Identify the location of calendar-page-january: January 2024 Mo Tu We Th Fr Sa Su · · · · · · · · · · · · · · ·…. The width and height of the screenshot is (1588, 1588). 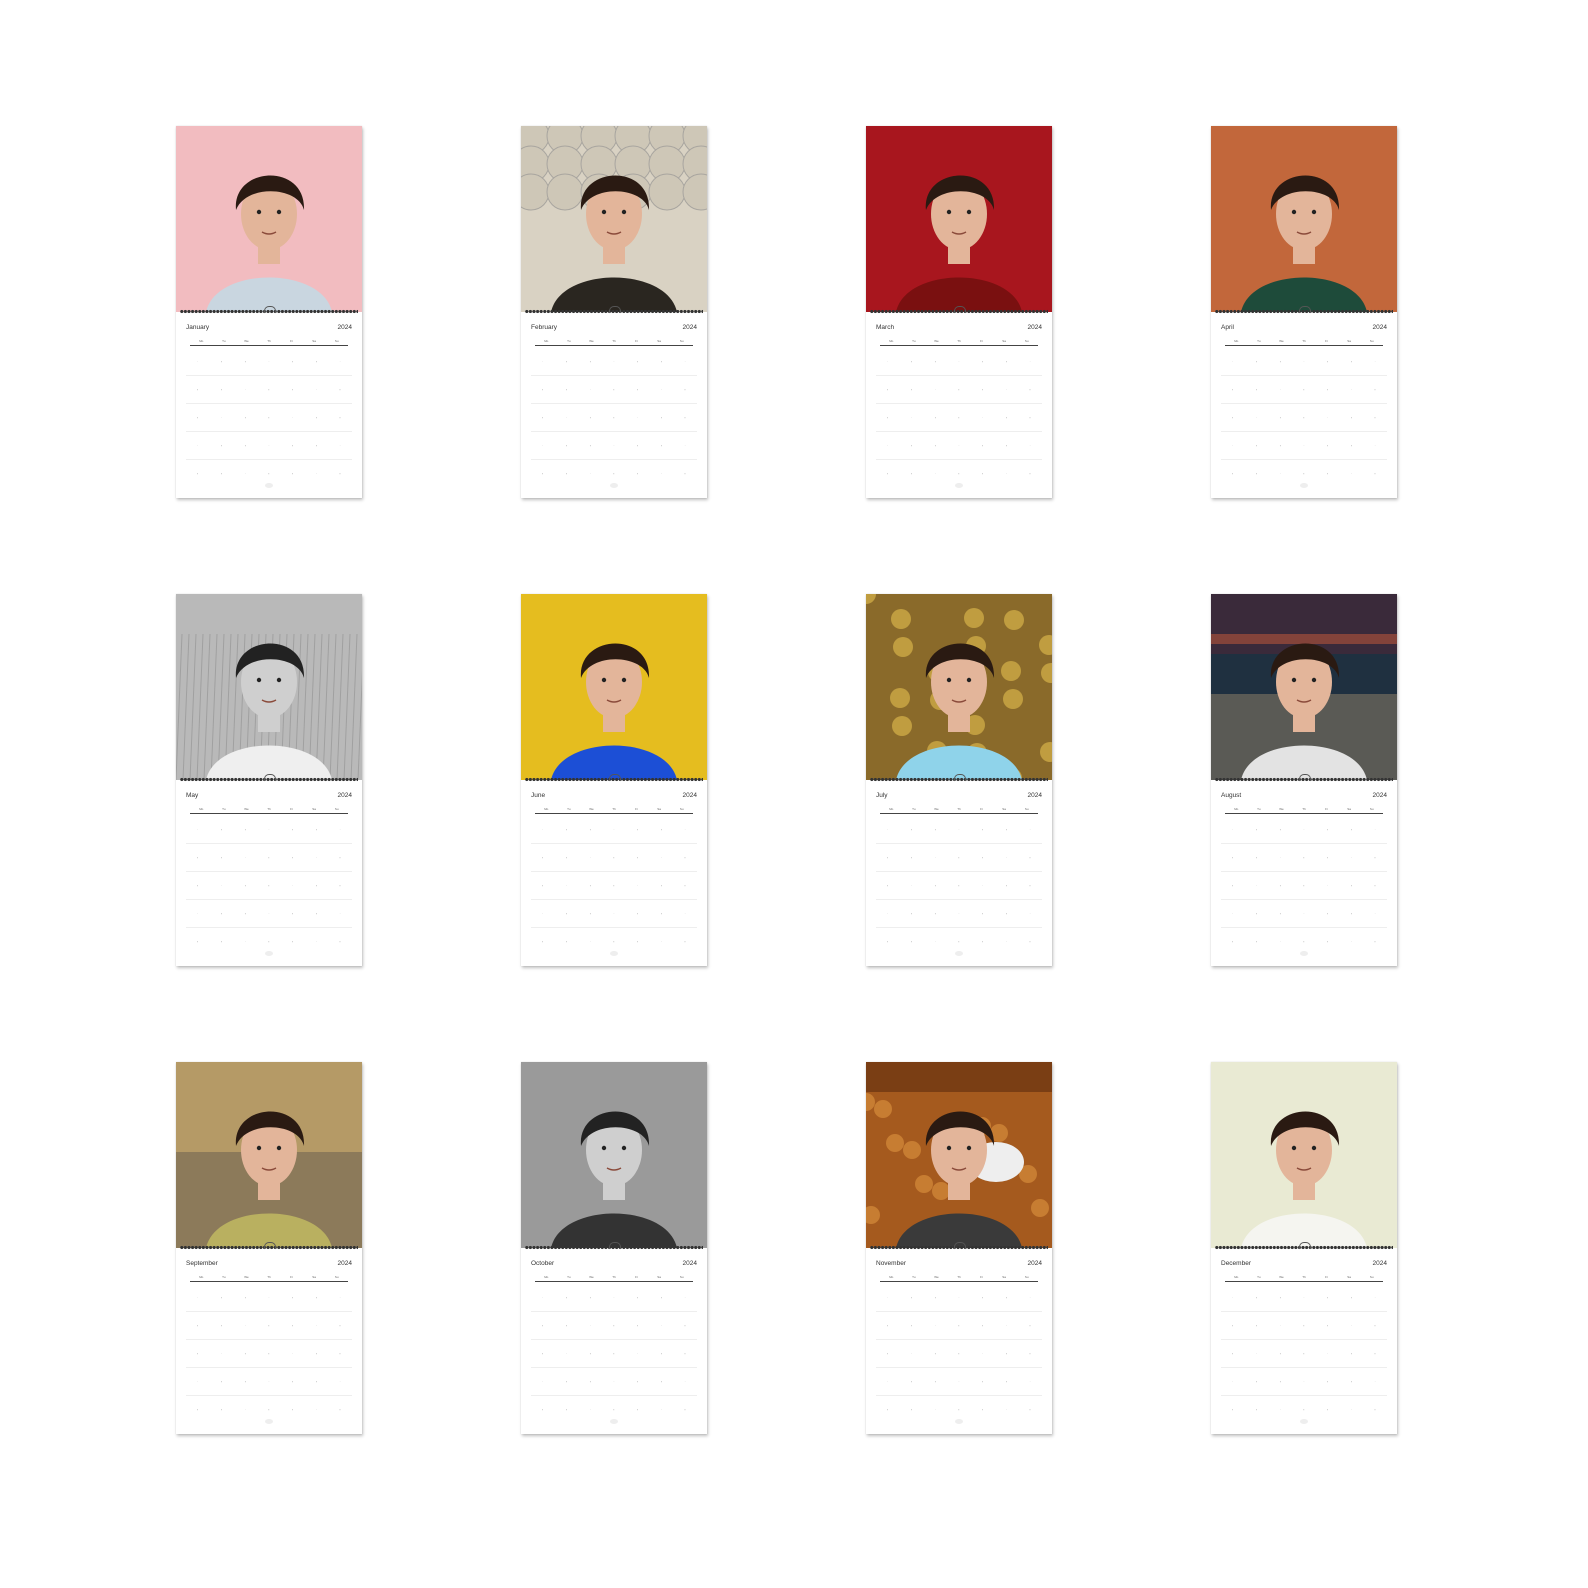
(269, 312).